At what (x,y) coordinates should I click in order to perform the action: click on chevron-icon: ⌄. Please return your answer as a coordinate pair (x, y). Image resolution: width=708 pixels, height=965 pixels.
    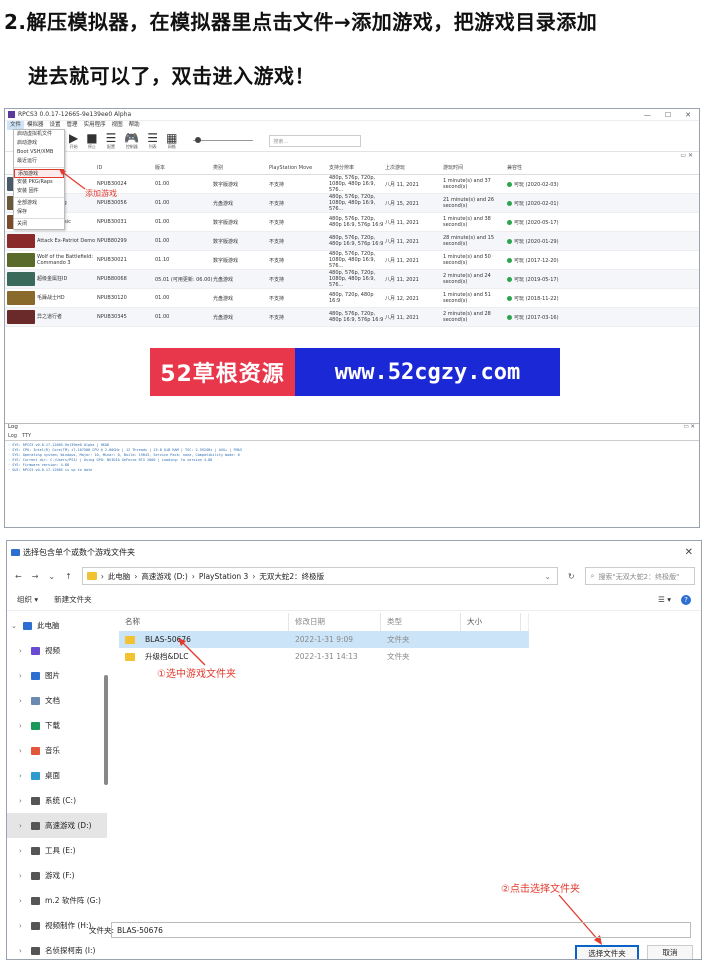
    Looking at the image, I should click on (14, 626).